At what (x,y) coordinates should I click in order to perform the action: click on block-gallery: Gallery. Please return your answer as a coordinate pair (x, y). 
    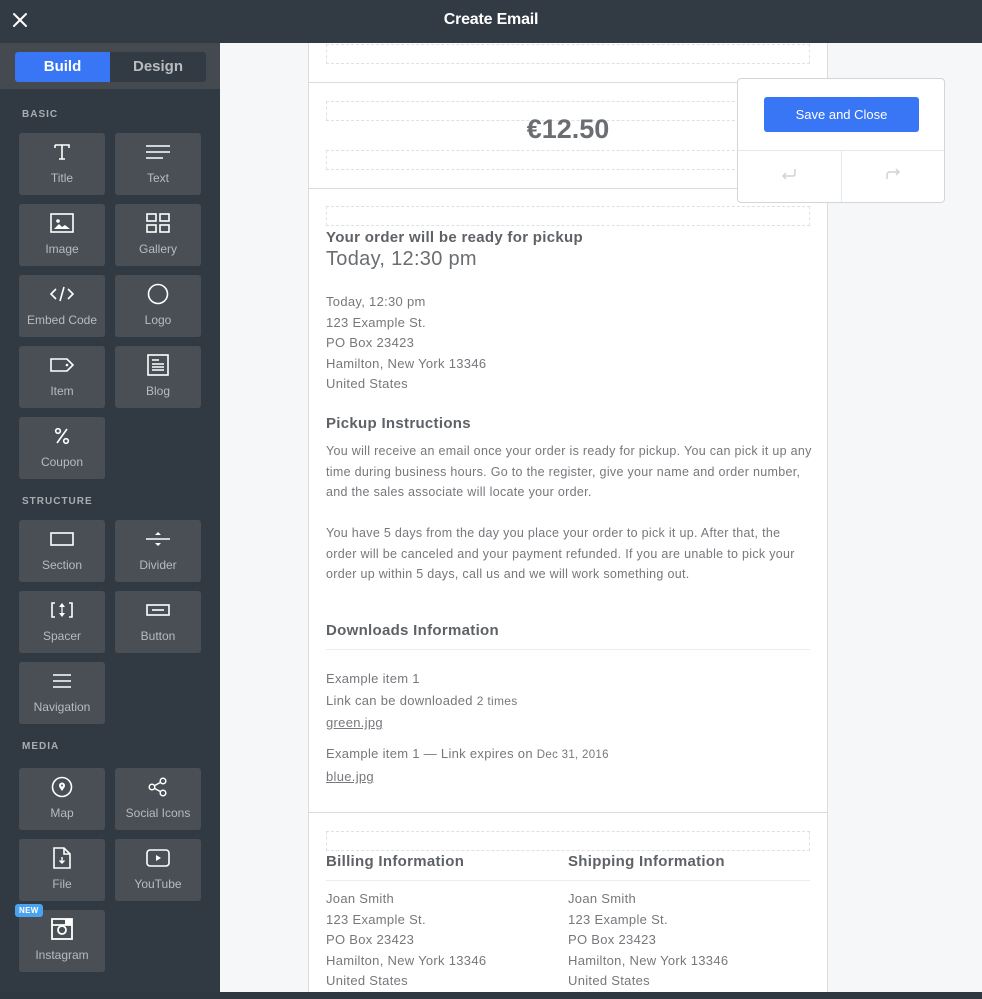
    Looking at the image, I should click on (158, 235).